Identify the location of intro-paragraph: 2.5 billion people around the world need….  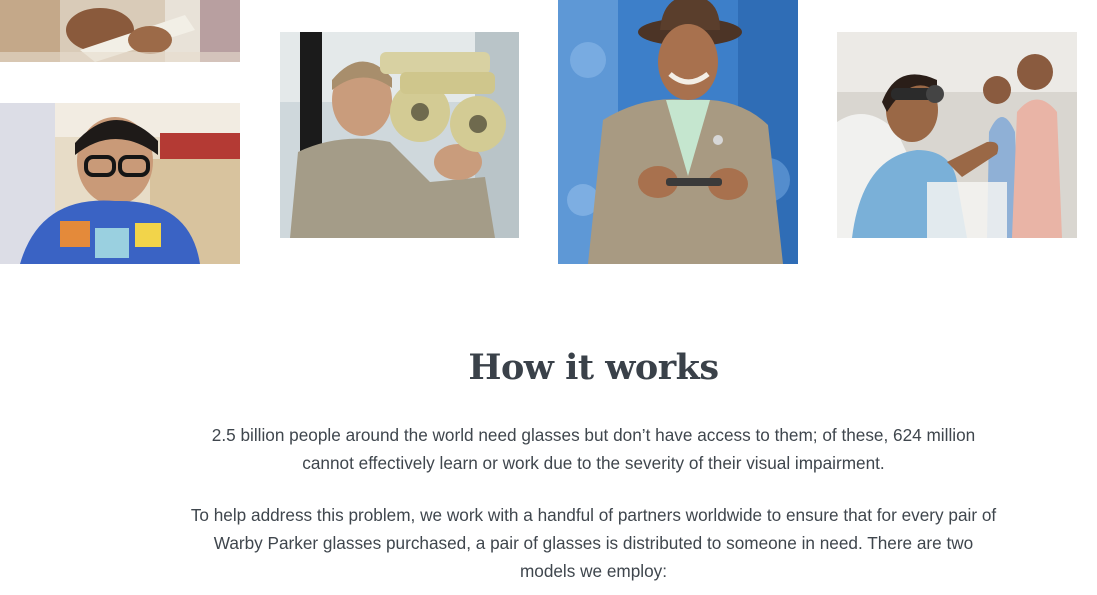
(593, 449).